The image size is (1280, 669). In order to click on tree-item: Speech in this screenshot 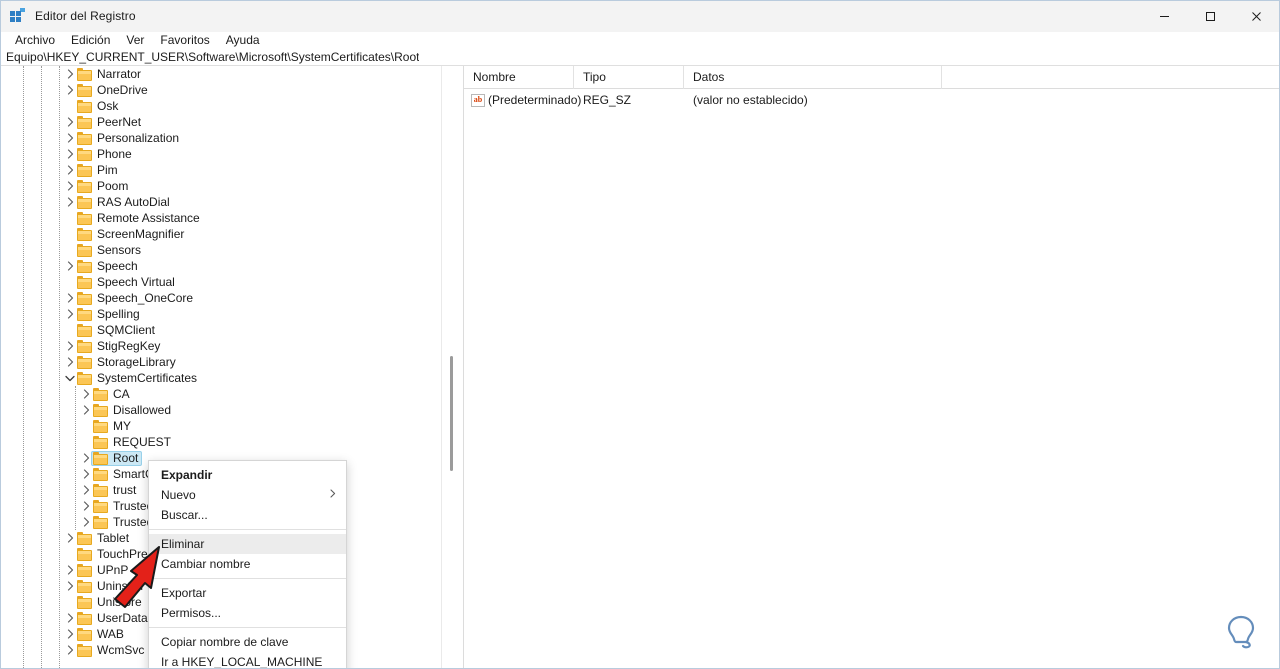, I will do `click(221, 266)`.